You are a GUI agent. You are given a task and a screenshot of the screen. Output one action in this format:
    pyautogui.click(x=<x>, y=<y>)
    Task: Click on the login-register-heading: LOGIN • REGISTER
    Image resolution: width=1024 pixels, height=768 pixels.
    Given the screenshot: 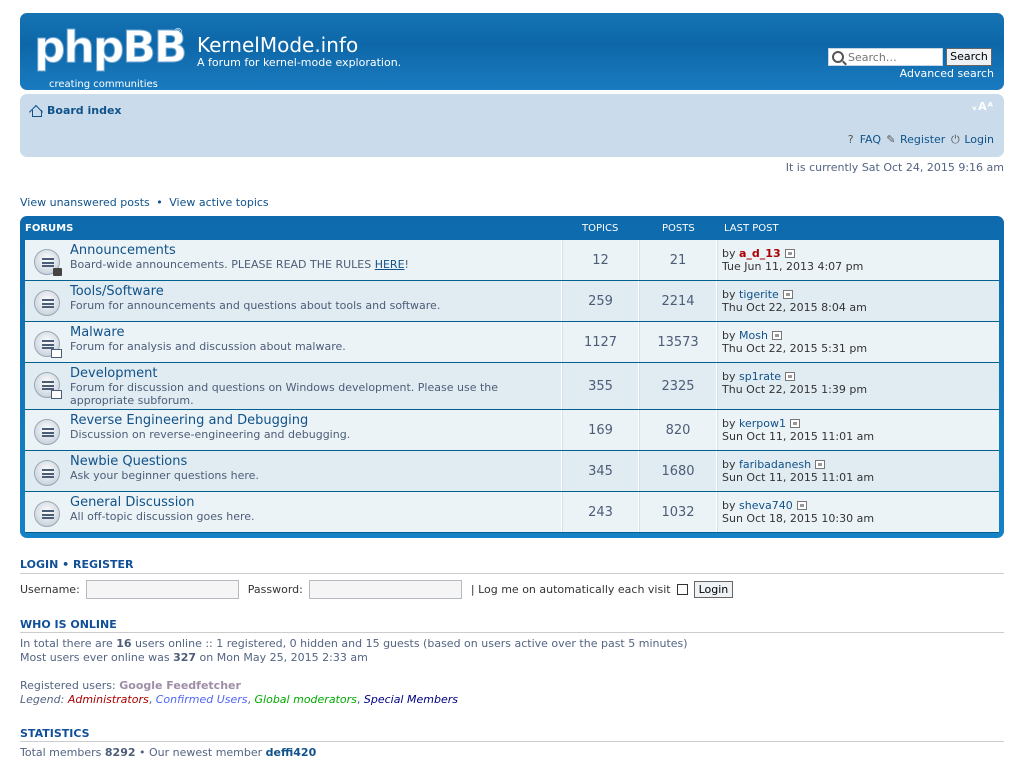 What is the action you would take?
    pyautogui.click(x=77, y=564)
    